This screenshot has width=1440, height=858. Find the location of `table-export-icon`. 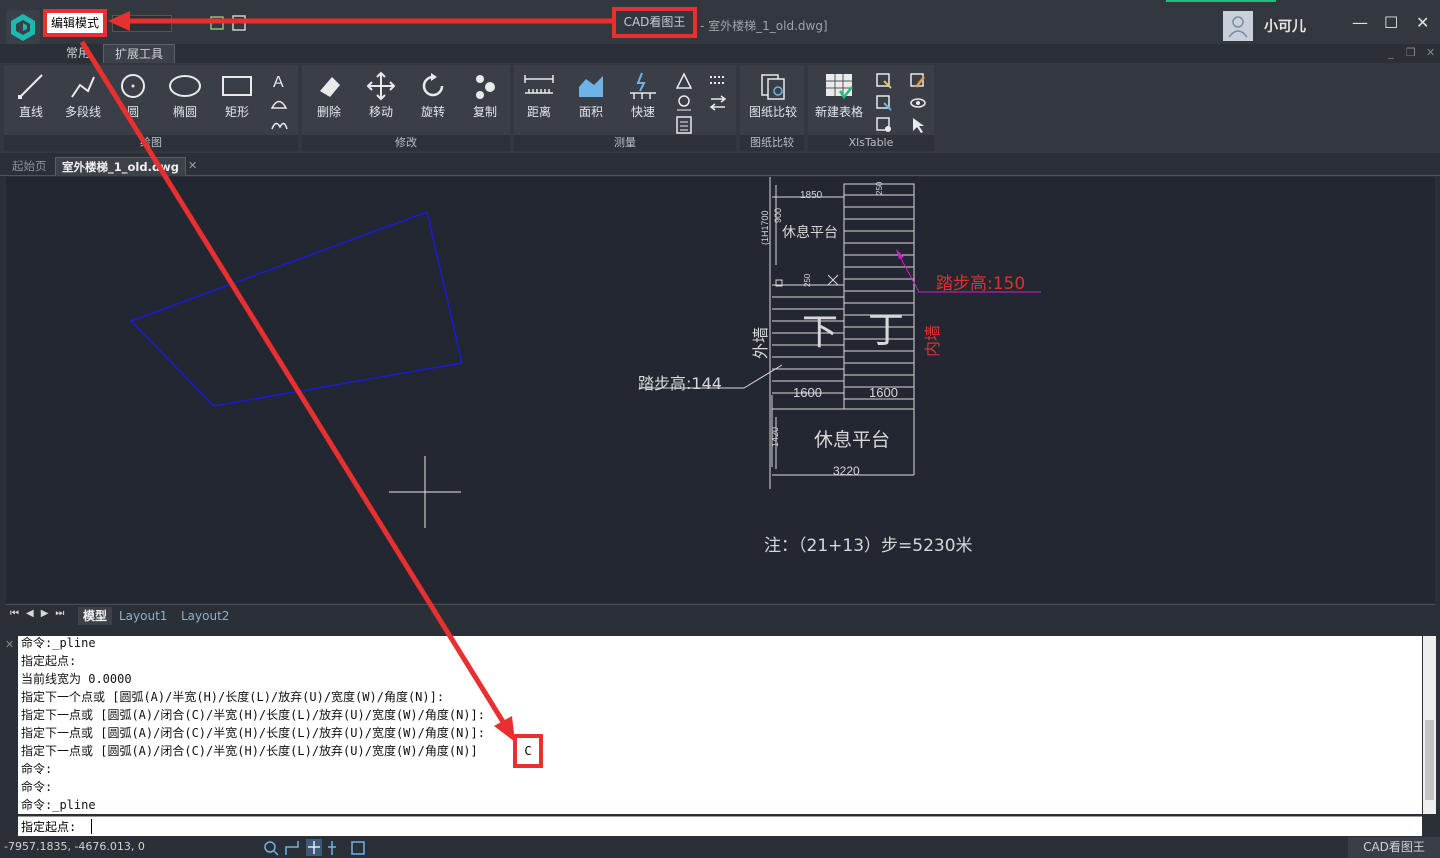

table-export-icon is located at coordinates (884, 81).